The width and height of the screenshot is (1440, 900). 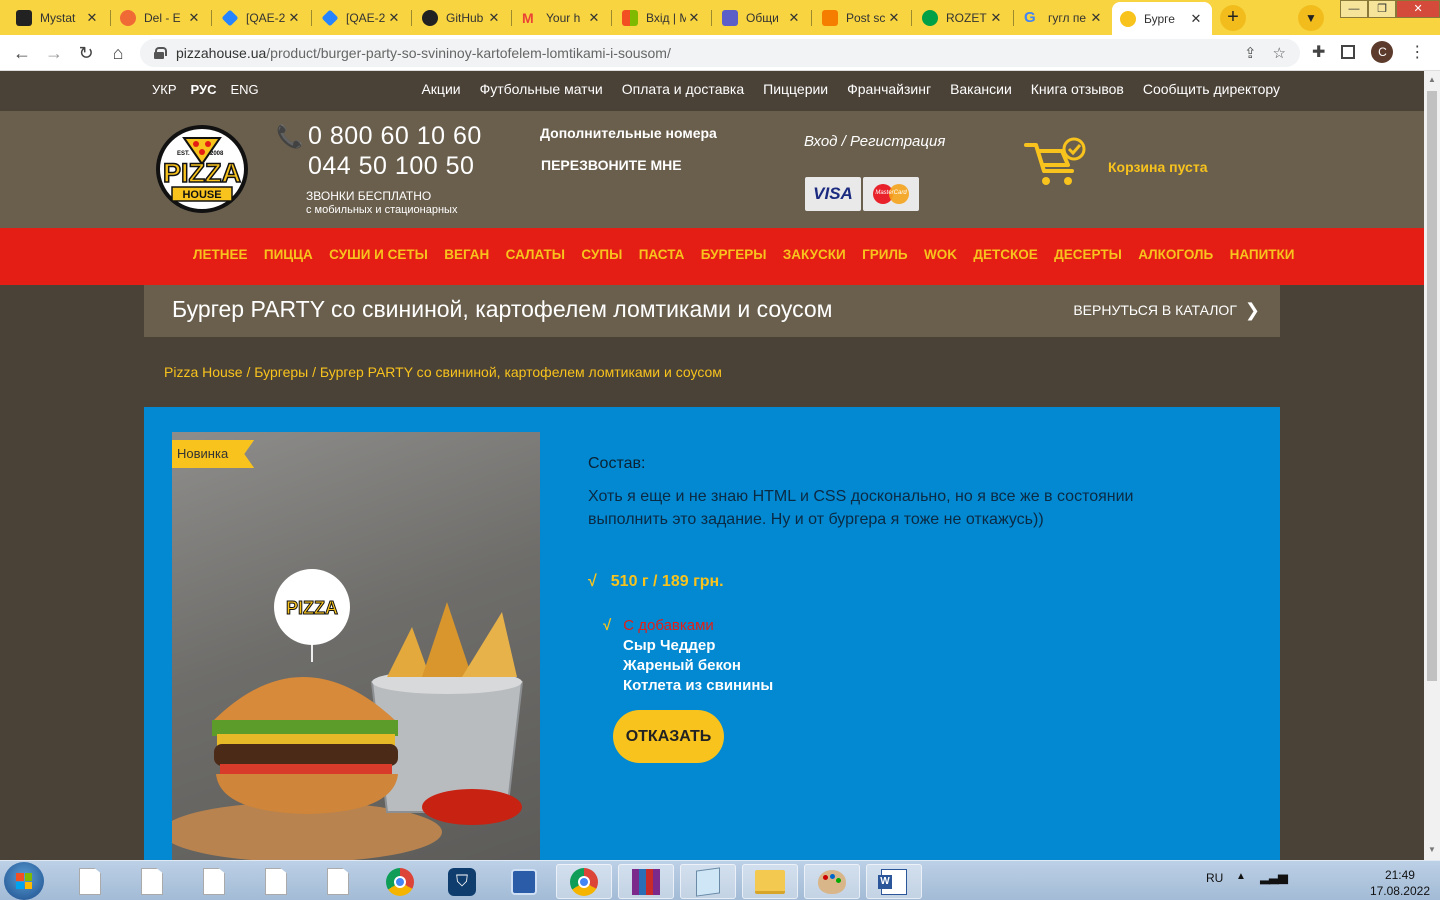 I want to click on breadcrumb-burgers: Бургеры, so click(x=281, y=372).